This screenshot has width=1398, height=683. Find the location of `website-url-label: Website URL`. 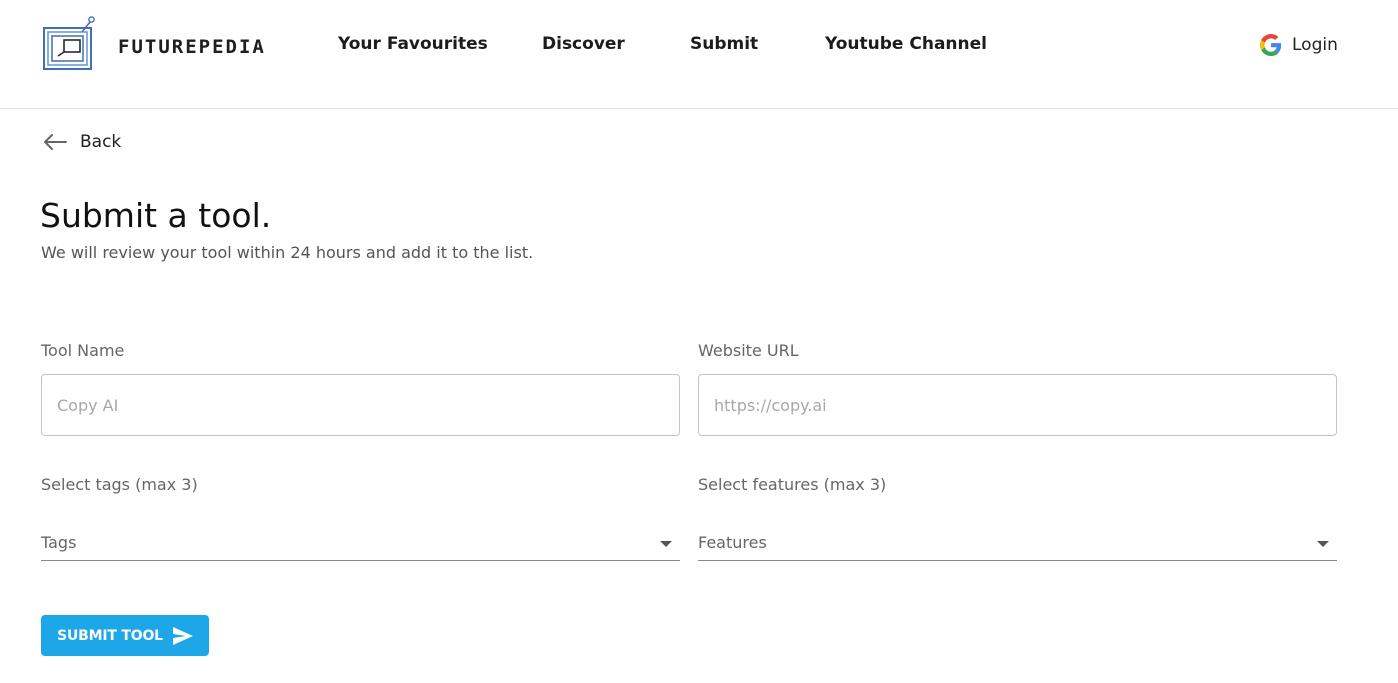

website-url-label: Website URL is located at coordinates (748, 350).